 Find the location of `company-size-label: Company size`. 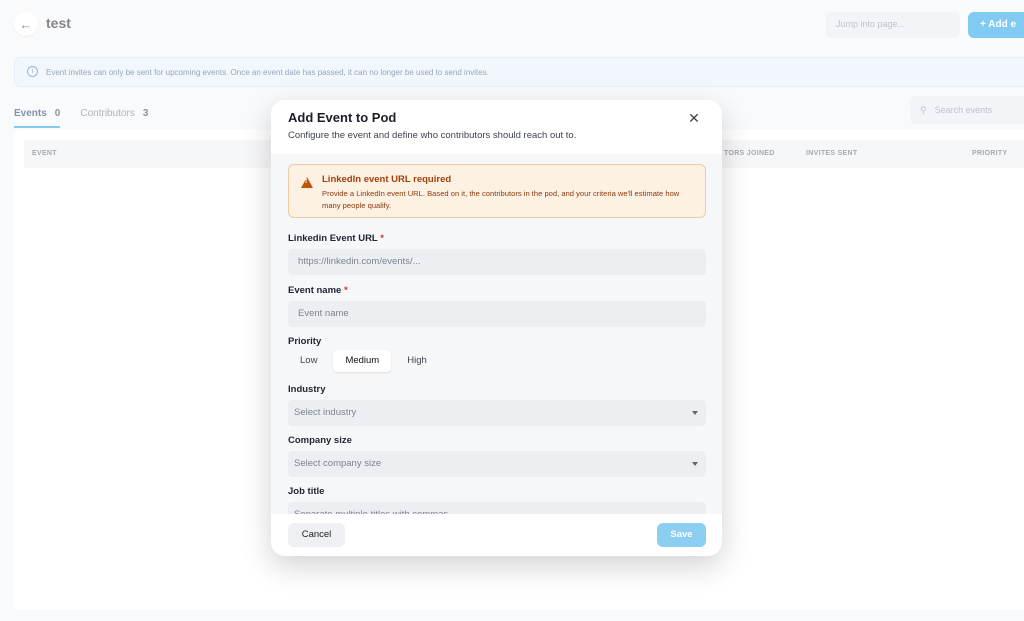

company-size-label: Company size is located at coordinates (320, 440).